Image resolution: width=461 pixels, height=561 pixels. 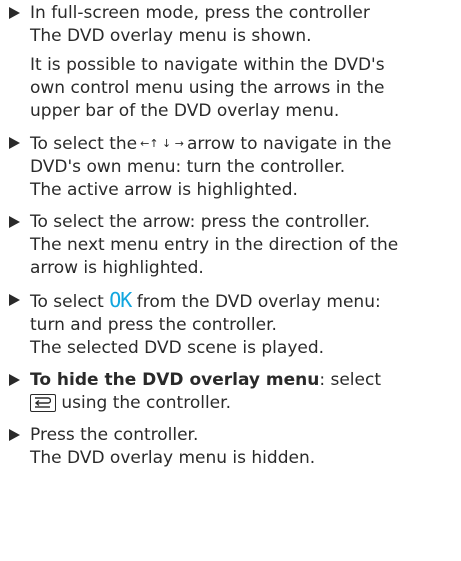 What do you see at coordinates (350, 380) in the screenshot?
I see `step-5-text-post: : select` at bounding box center [350, 380].